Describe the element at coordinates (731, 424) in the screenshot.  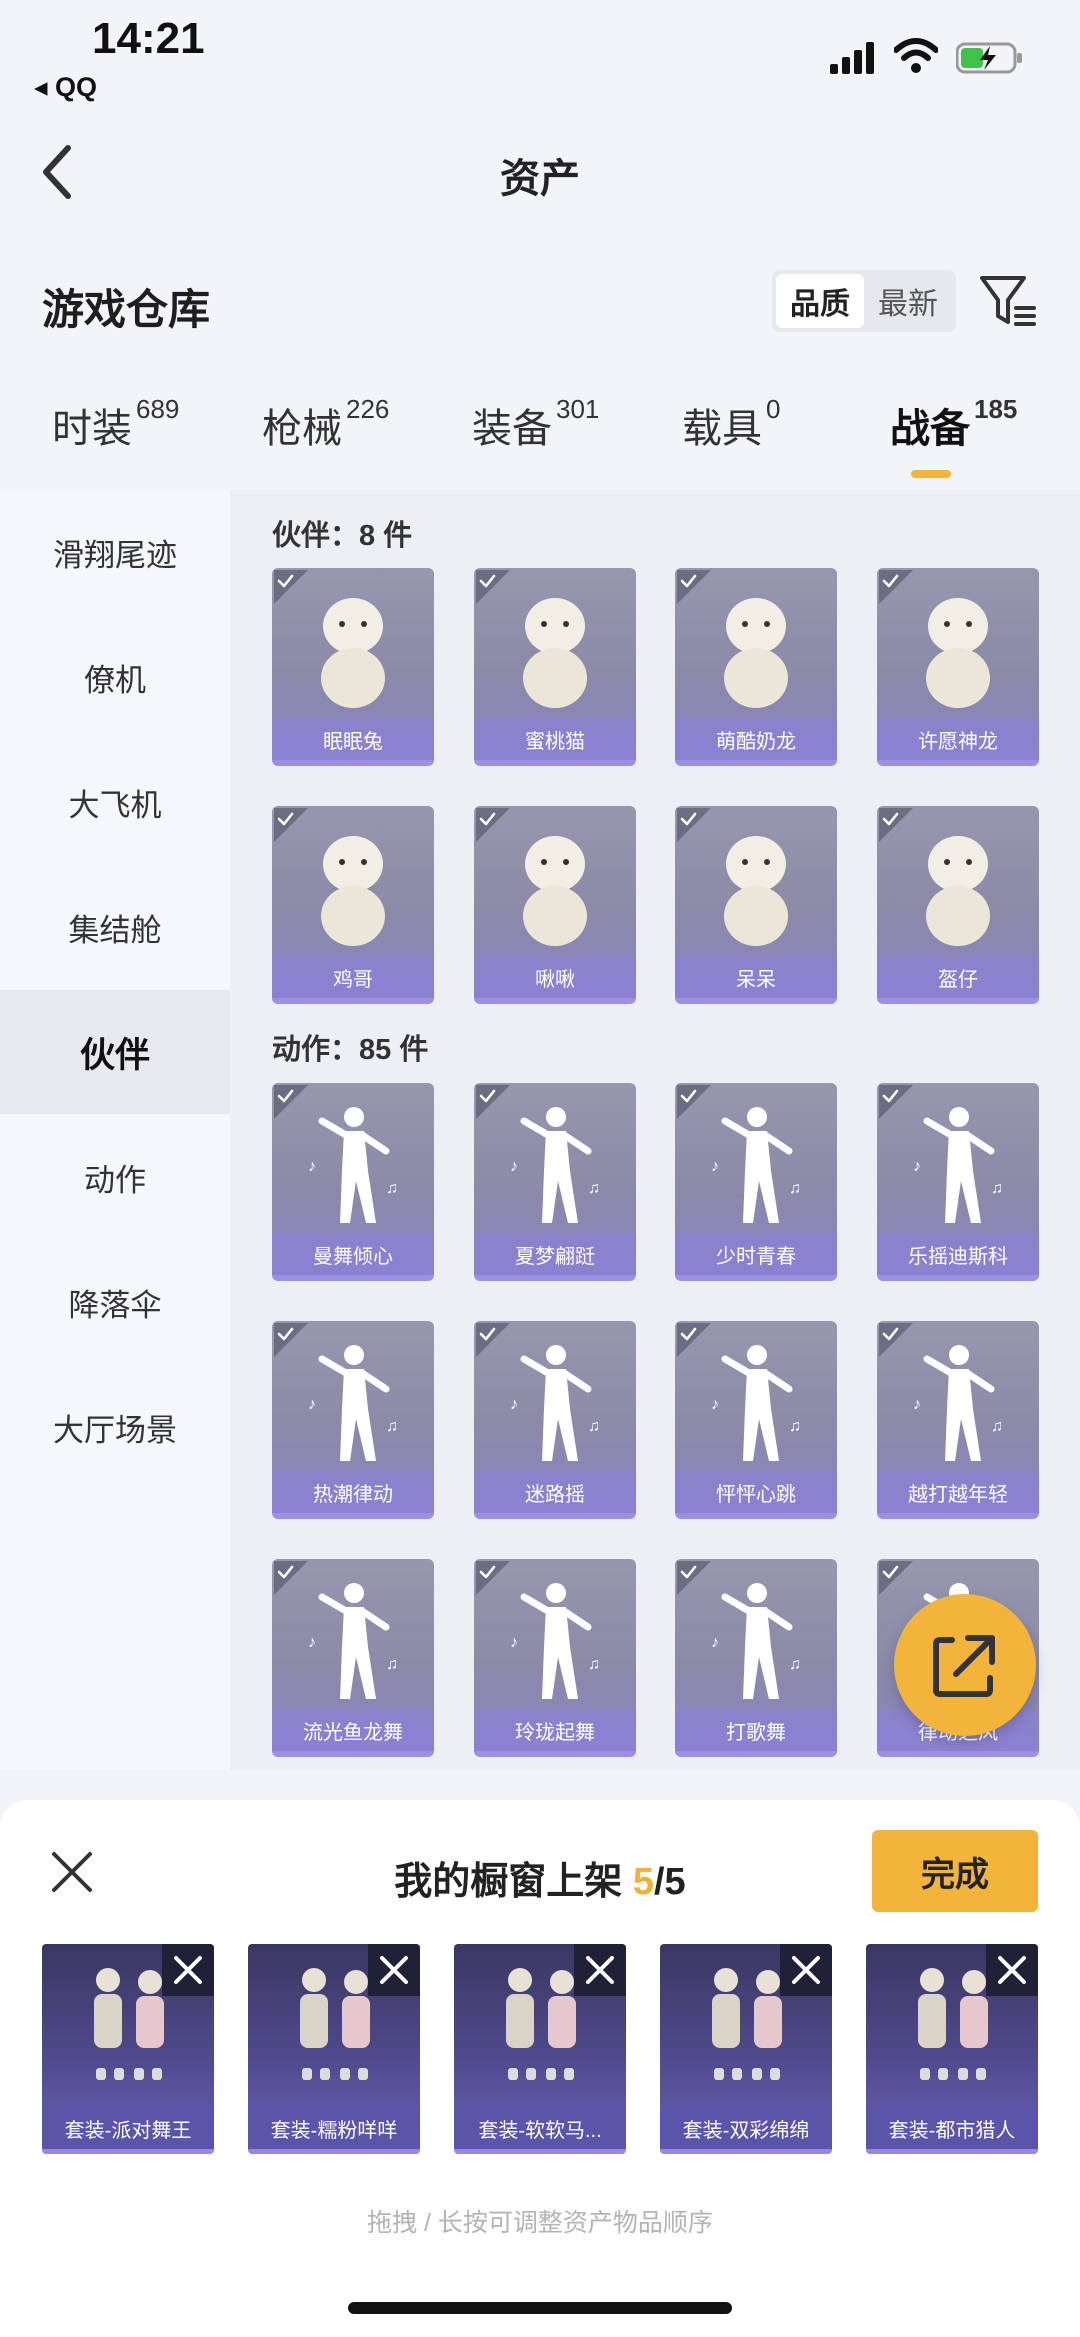
I see `tab-vehicles: 载具 0` at that location.